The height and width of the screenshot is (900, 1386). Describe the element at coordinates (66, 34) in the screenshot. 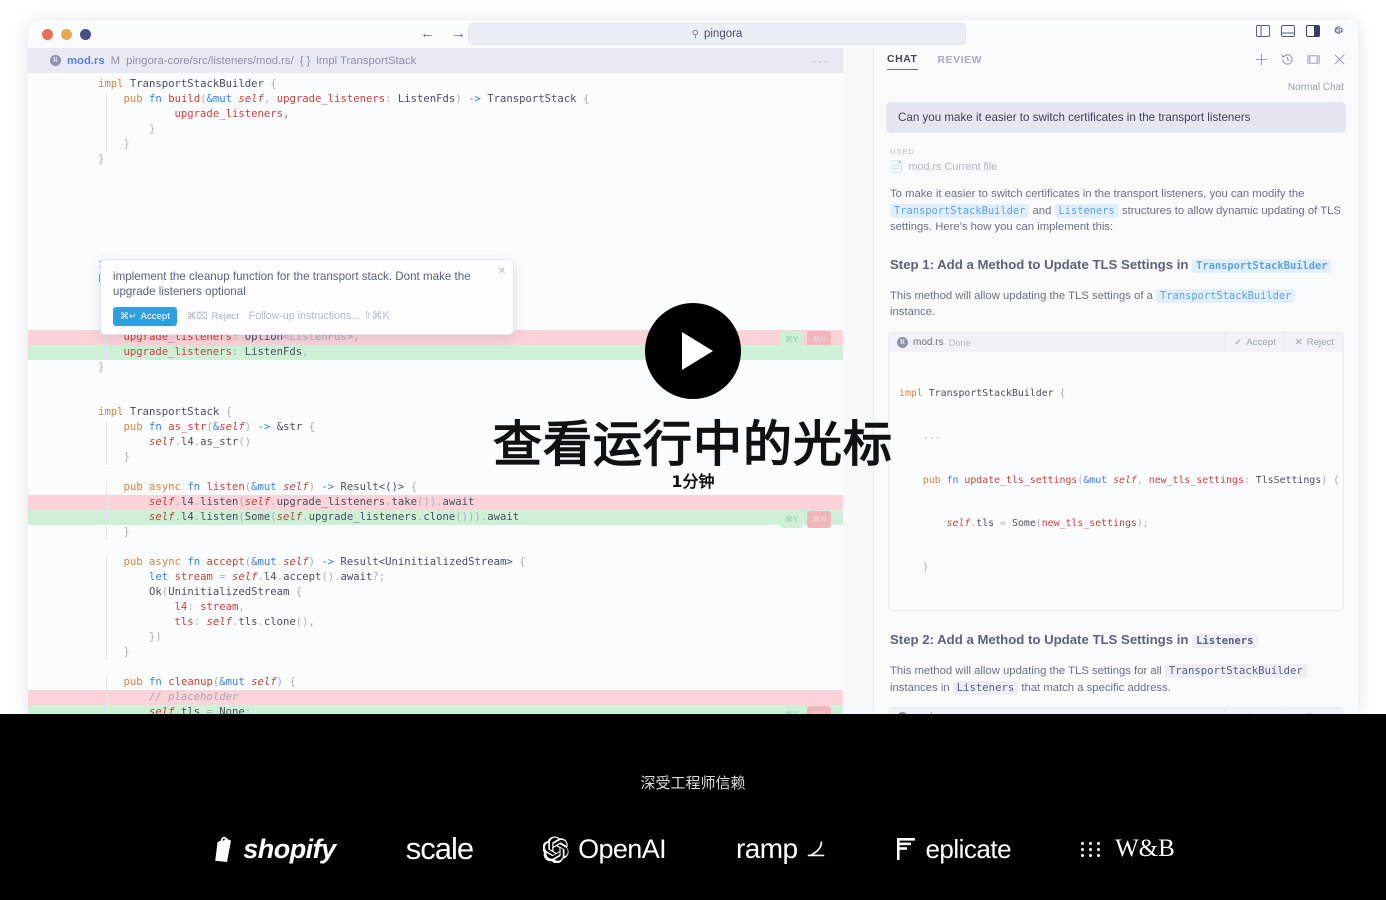

I see `minimize-window-button` at that location.